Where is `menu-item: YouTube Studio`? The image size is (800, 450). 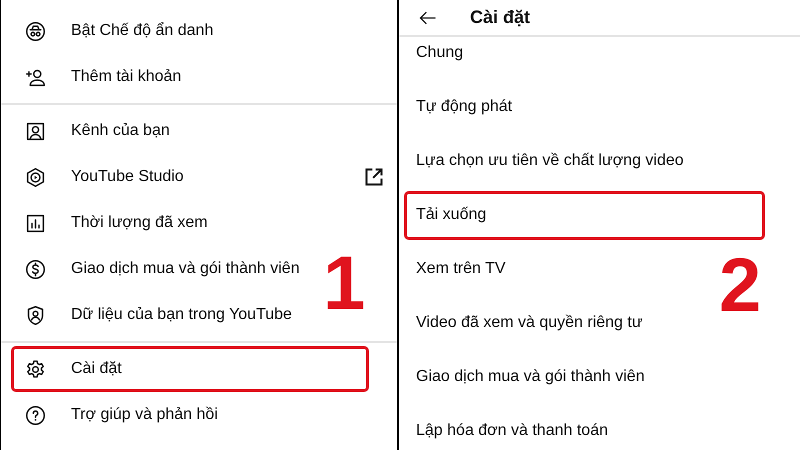 menu-item: YouTube Studio is located at coordinates (199, 177).